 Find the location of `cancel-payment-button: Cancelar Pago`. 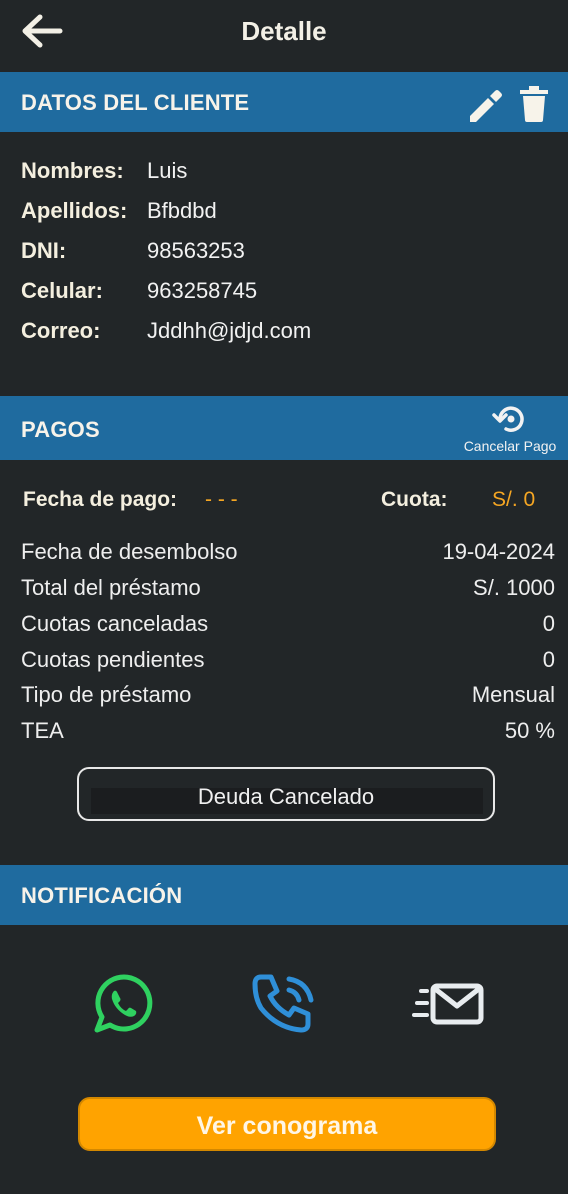

cancel-payment-button: Cancelar Pago is located at coordinates (510, 427).